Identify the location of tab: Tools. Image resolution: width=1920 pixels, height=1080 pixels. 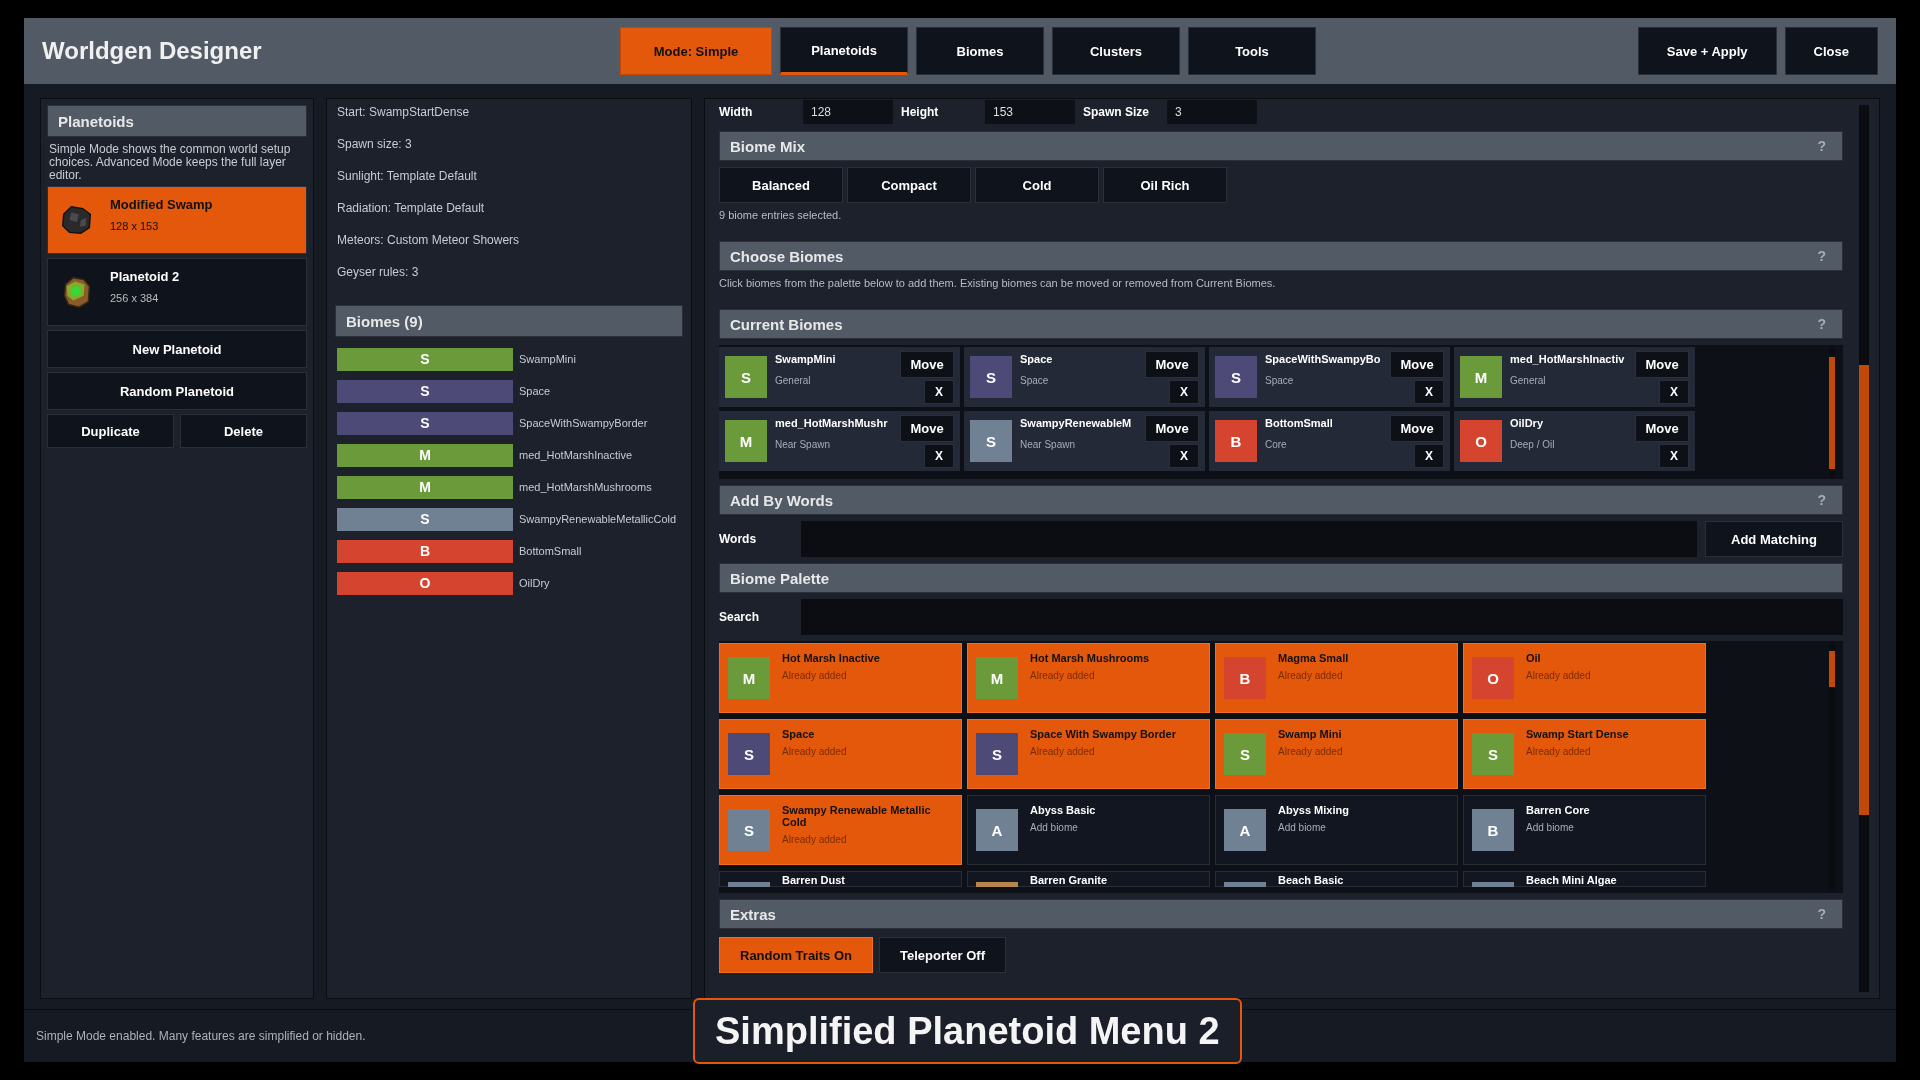
(1252, 51).